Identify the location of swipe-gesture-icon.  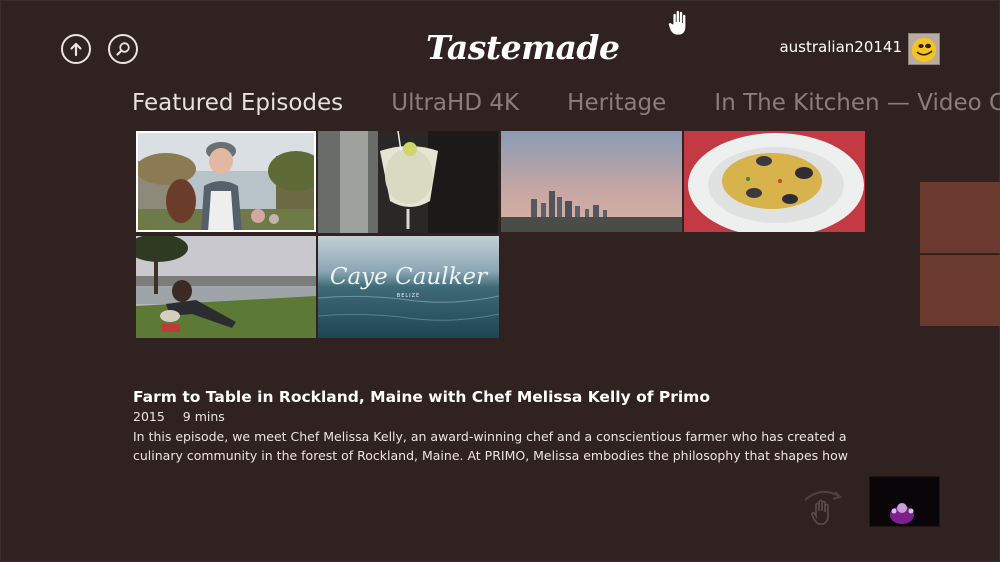
(823, 507).